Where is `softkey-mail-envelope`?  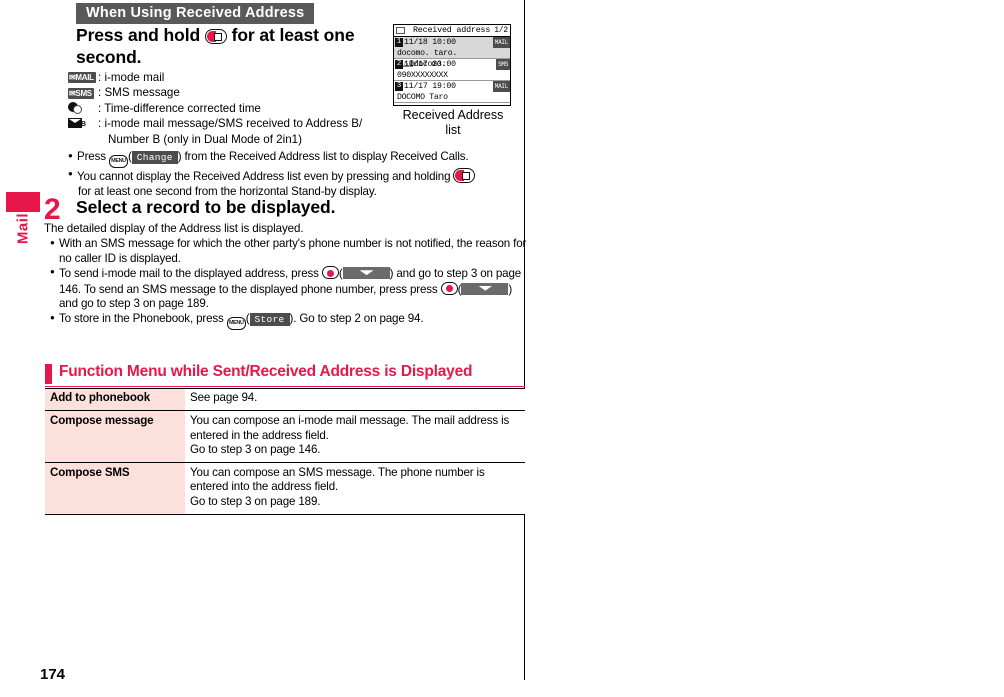
softkey-mail-envelope is located at coordinates (366, 273).